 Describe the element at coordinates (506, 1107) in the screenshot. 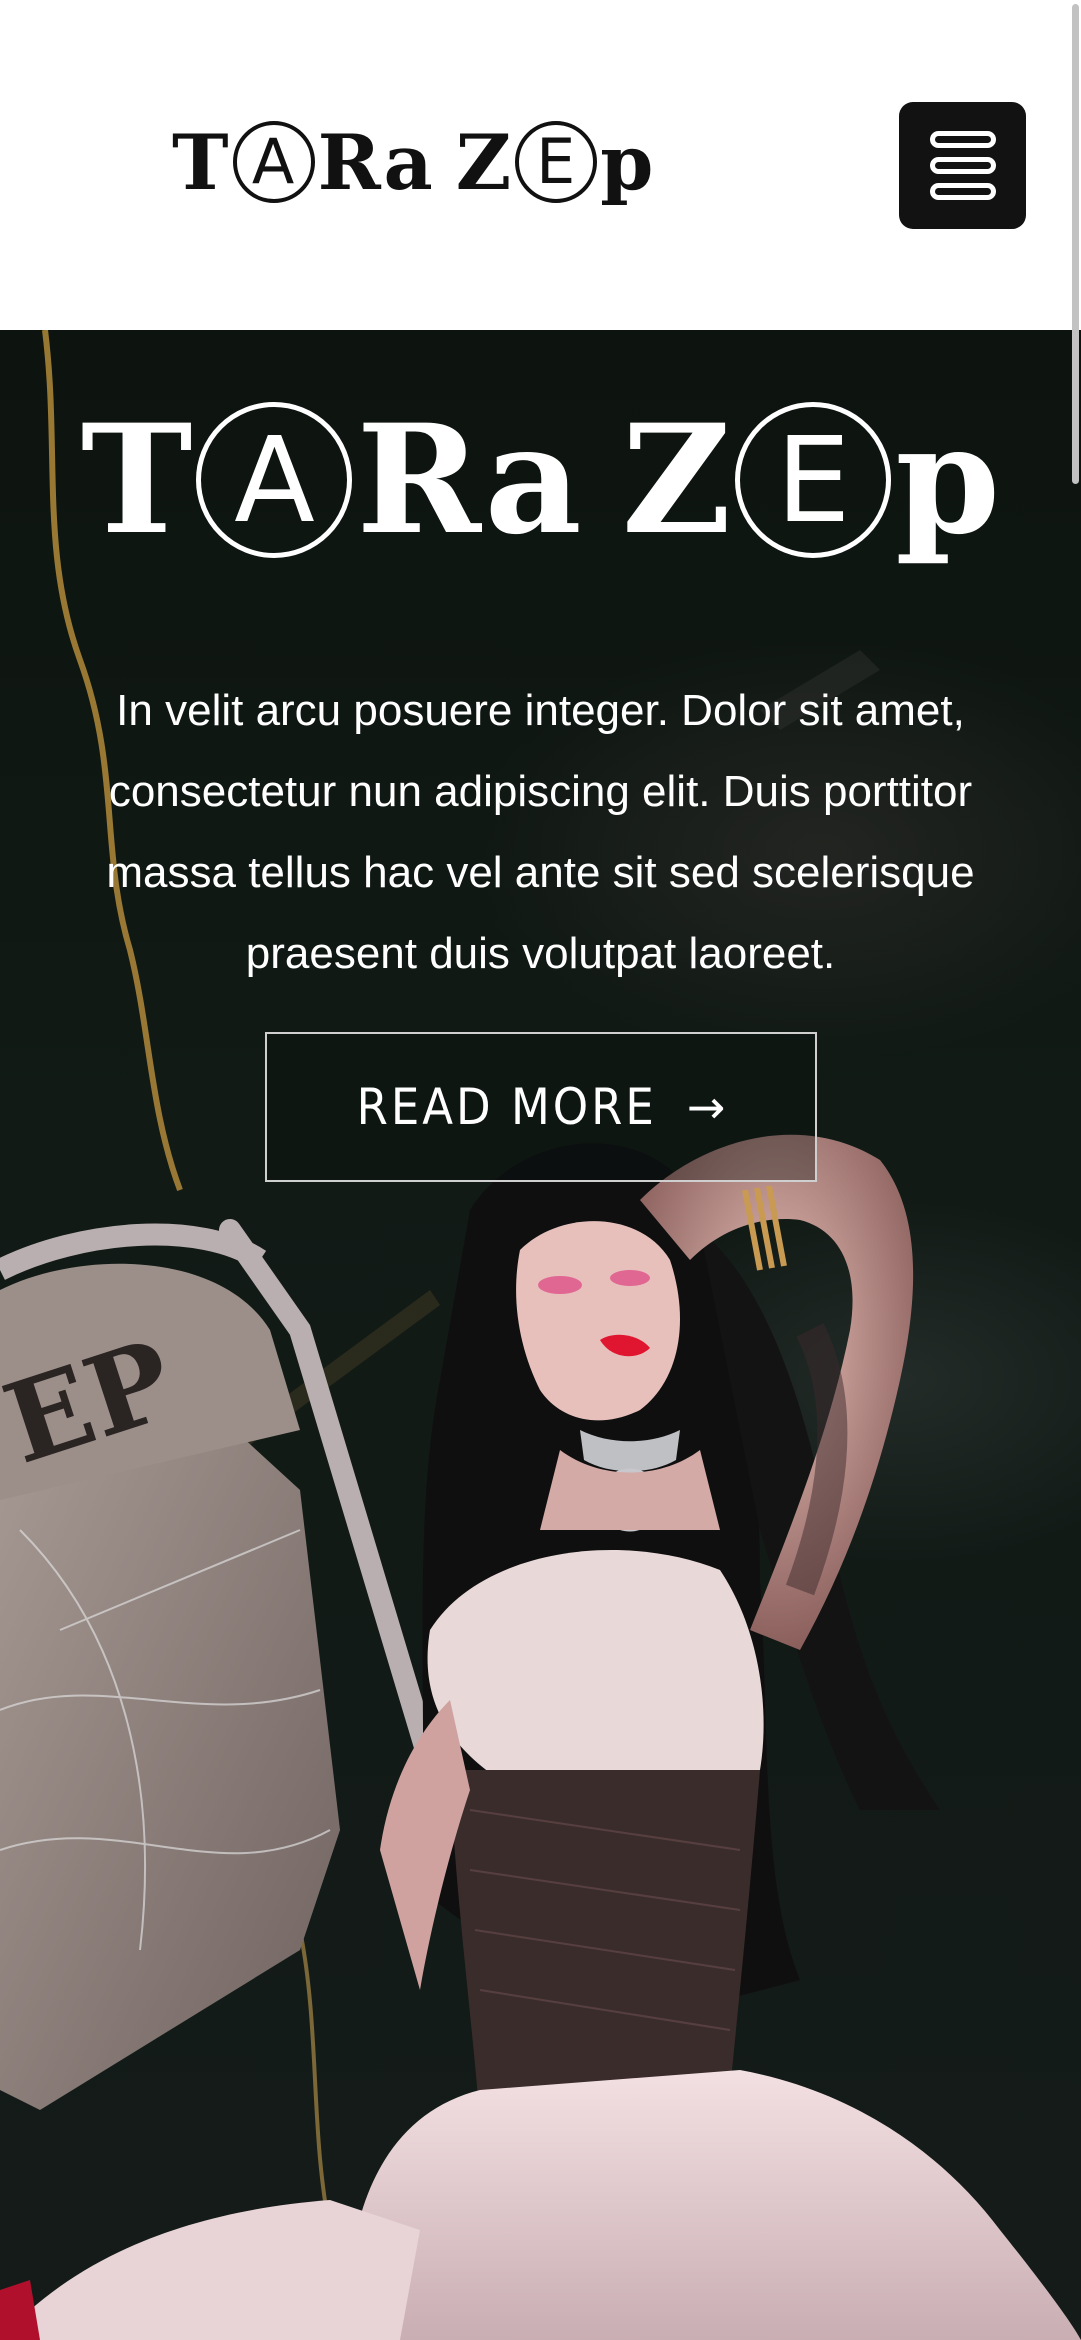

I see `read-more-label: READ MORE` at that location.